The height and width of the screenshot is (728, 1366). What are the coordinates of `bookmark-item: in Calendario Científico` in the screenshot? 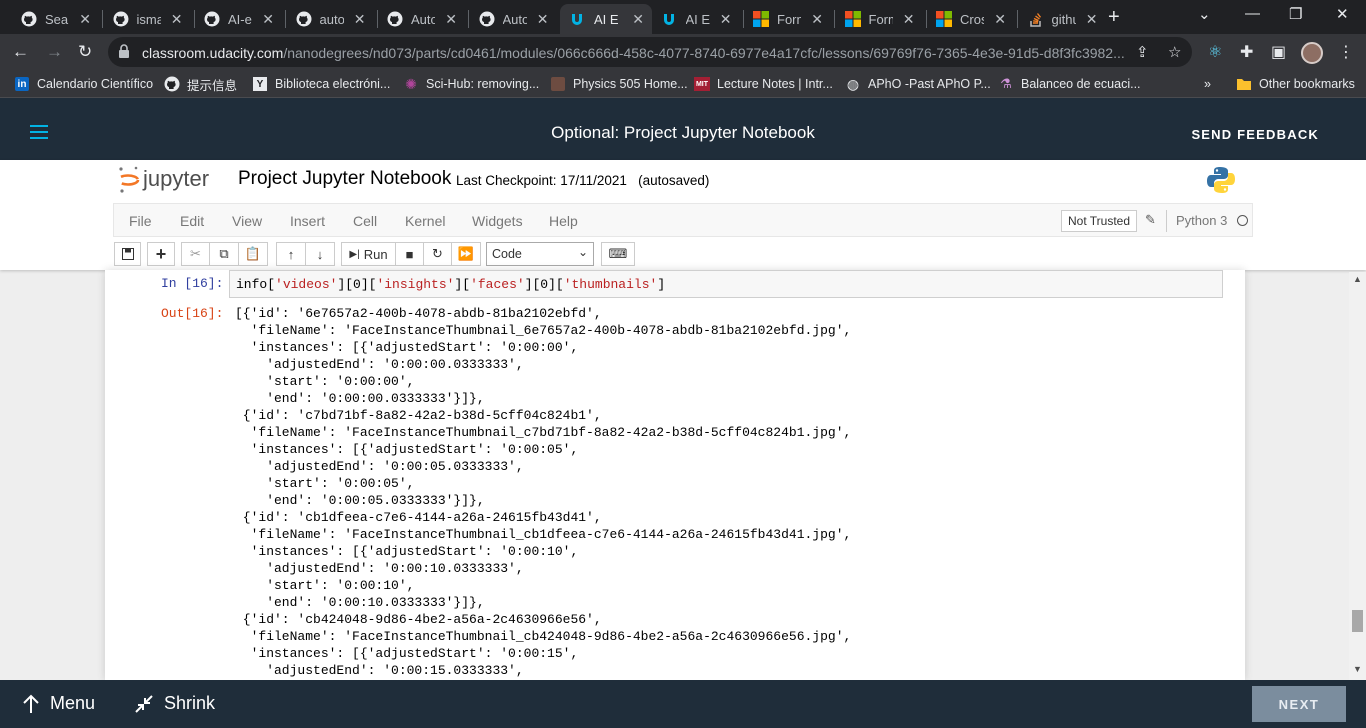 It's located at (83, 84).